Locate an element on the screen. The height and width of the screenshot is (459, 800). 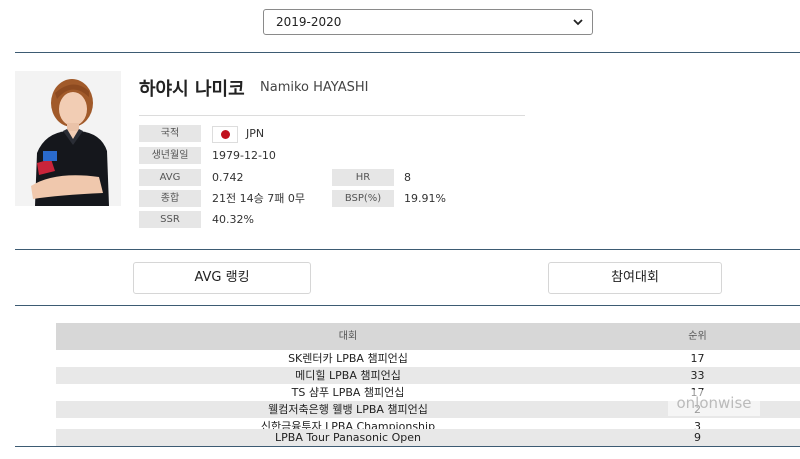
chevron-down-icon is located at coordinates (578, 22).